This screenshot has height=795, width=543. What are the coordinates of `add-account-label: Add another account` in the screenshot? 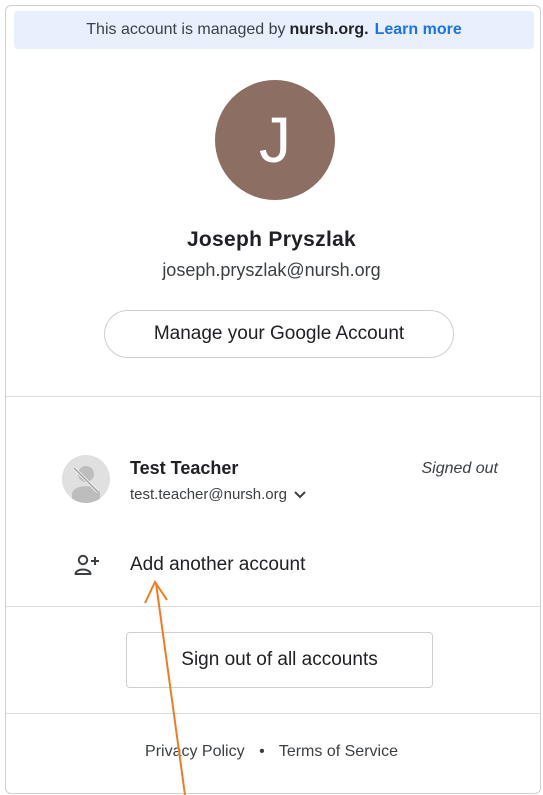 It's located at (218, 564).